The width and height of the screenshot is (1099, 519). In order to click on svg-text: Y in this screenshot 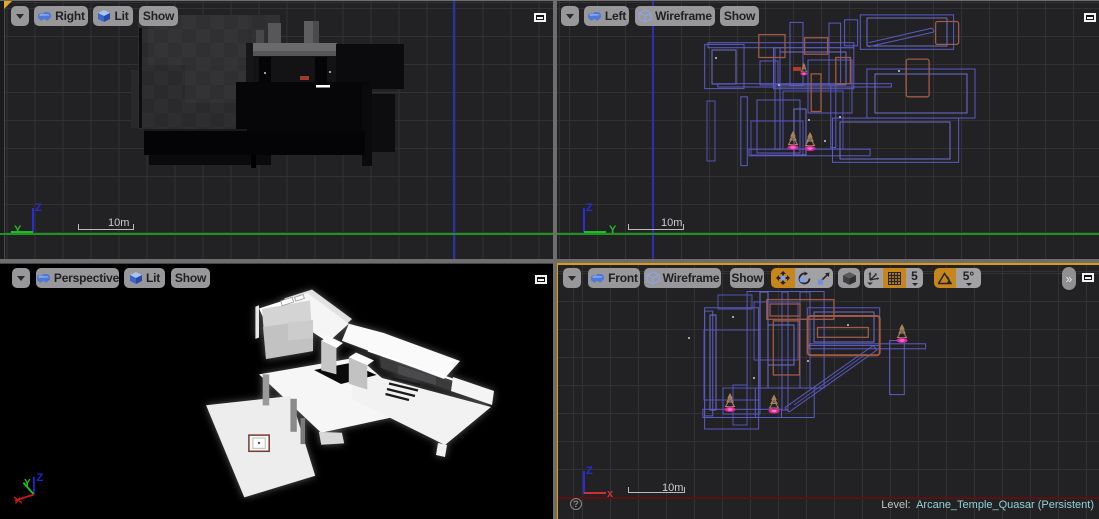, I will do `click(27, 483)`.